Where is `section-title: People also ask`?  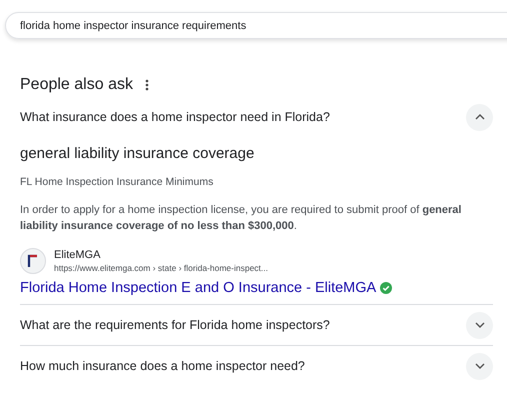 section-title: People also ask is located at coordinates (76, 85).